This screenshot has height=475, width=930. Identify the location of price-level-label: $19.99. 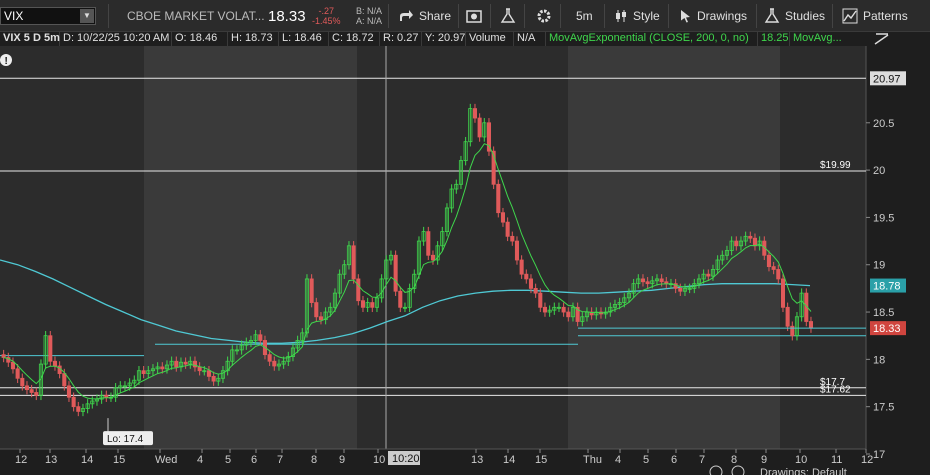
(835, 165).